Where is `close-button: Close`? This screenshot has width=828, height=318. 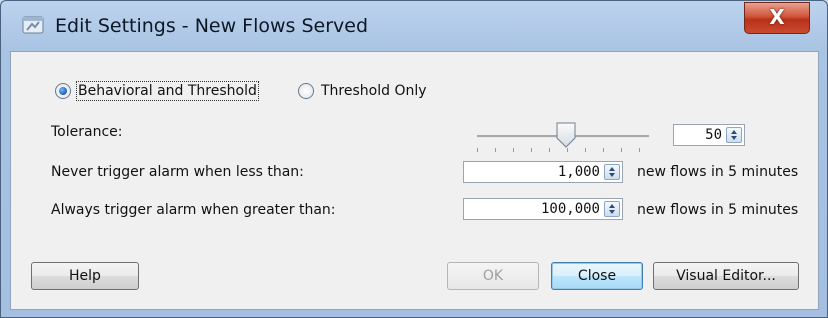
close-button: Close is located at coordinates (597, 276).